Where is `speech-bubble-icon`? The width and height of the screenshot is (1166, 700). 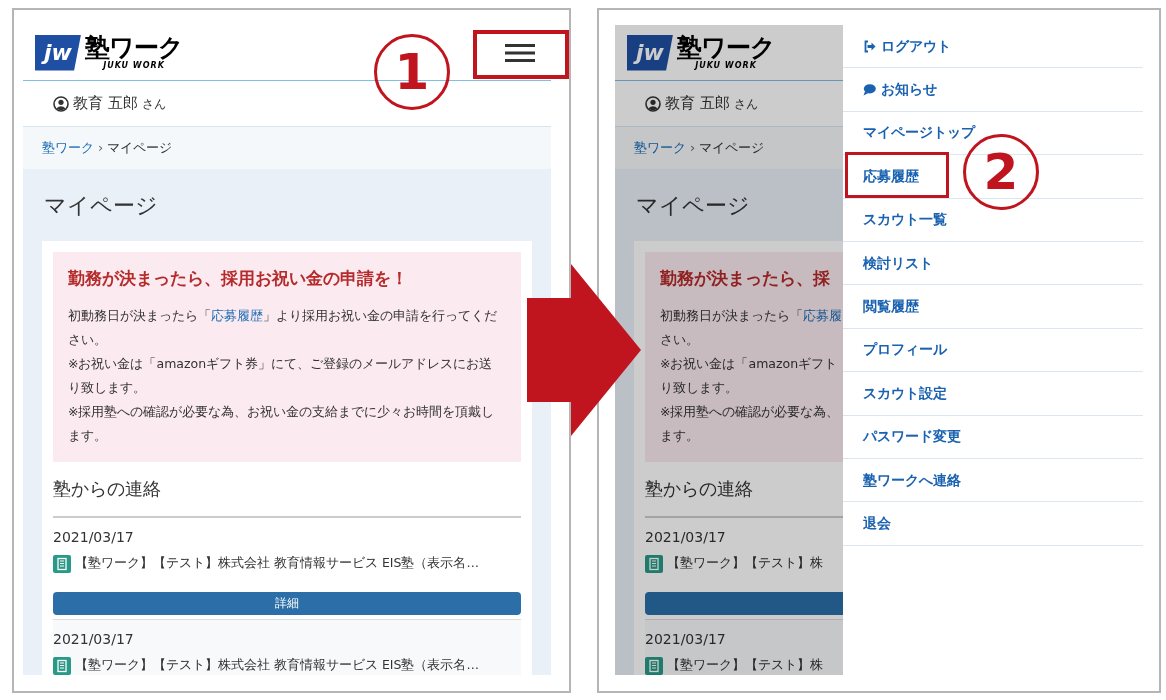 speech-bubble-icon is located at coordinates (869, 90).